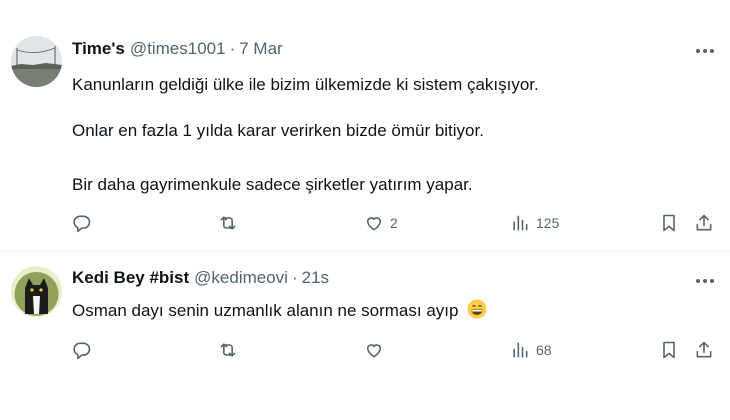 The image size is (730, 420). I want to click on grinning-face-emoji-icon, so click(477, 309).